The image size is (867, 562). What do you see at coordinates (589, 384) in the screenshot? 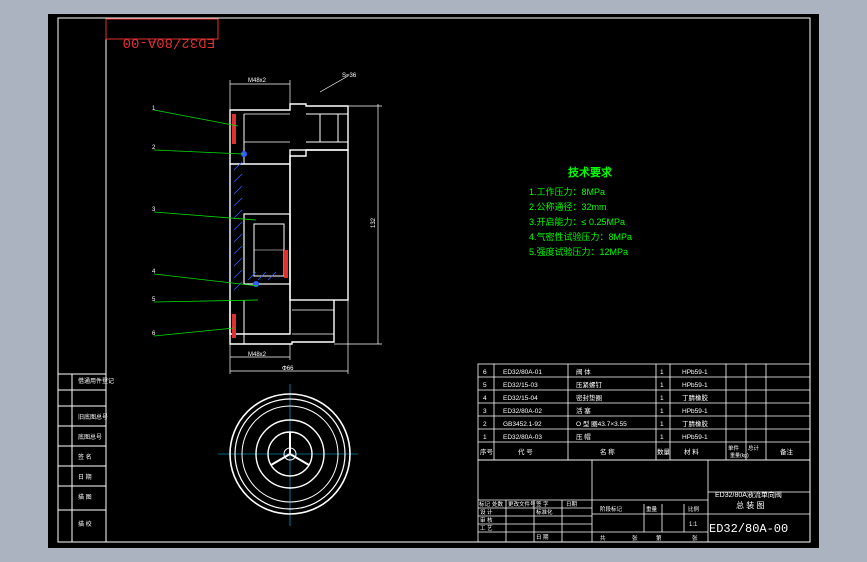
I see `bom-cell-name: 压紧螺钉` at bounding box center [589, 384].